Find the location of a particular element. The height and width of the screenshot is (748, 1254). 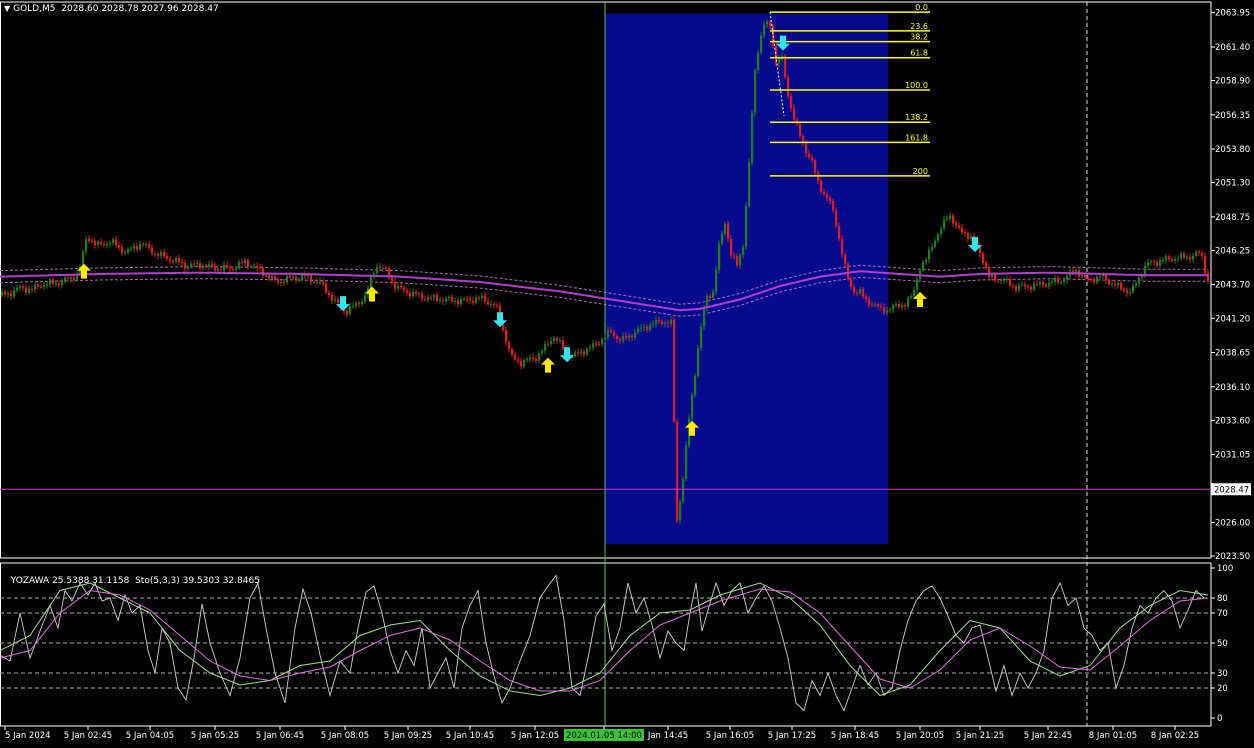

time-axis-label: 5 Jan 04:05 is located at coordinates (150, 736).